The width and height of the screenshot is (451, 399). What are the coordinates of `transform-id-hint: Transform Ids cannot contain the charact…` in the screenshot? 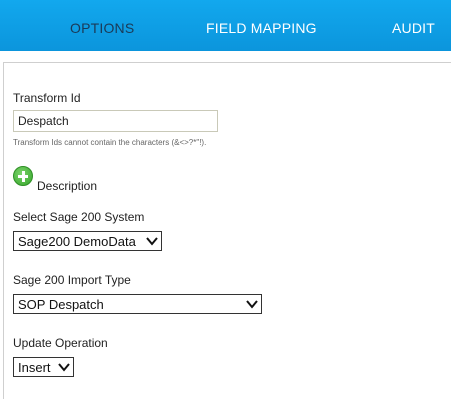 It's located at (110, 142).